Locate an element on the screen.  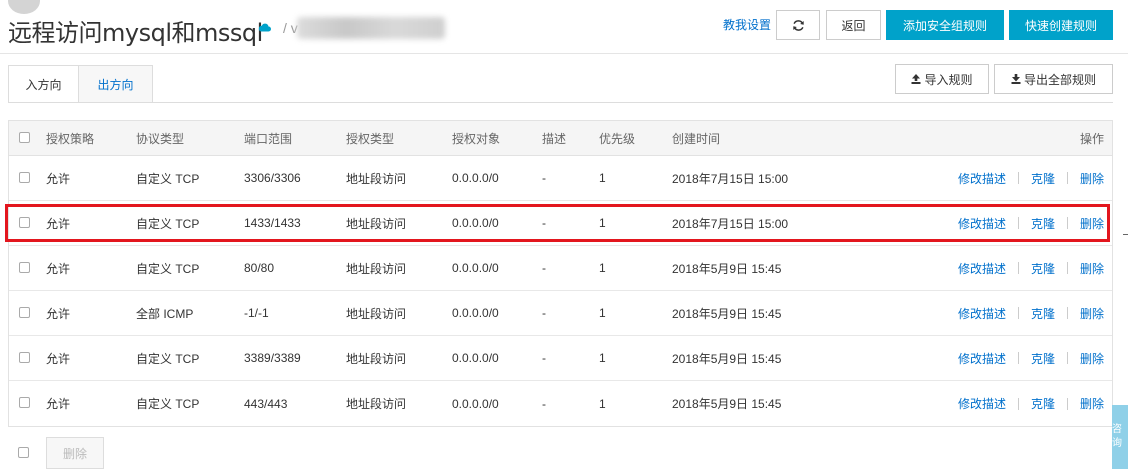
import-rules-button: 导入规则 is located at coordinates (942, 79).